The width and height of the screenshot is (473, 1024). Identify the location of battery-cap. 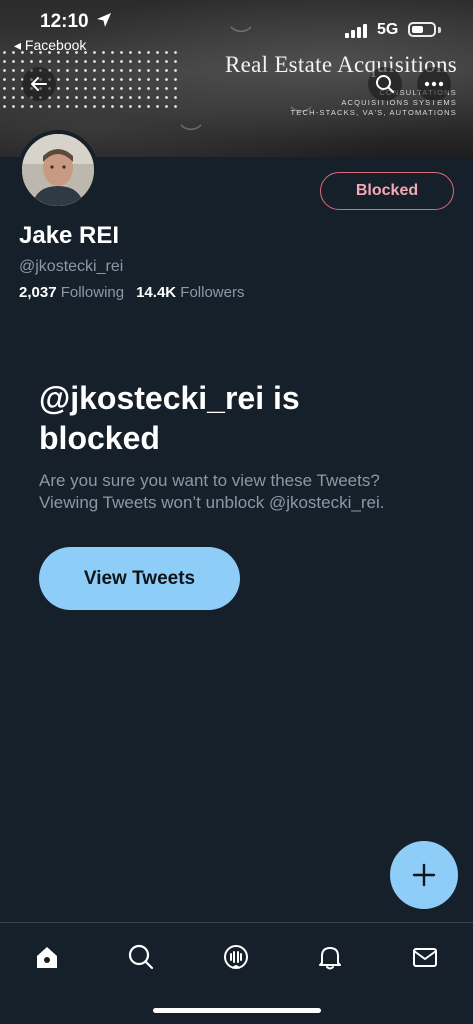
(439, 30).